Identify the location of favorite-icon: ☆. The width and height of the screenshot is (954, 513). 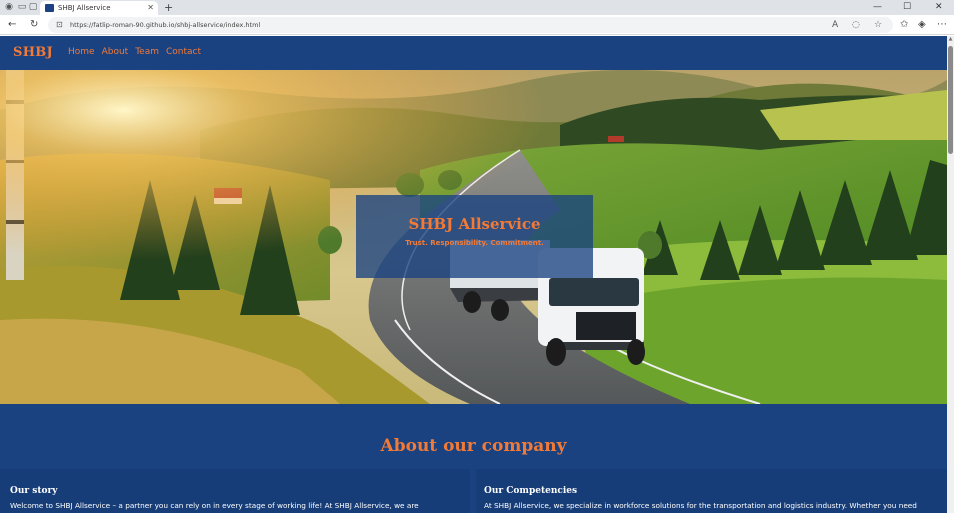
(878, 25).